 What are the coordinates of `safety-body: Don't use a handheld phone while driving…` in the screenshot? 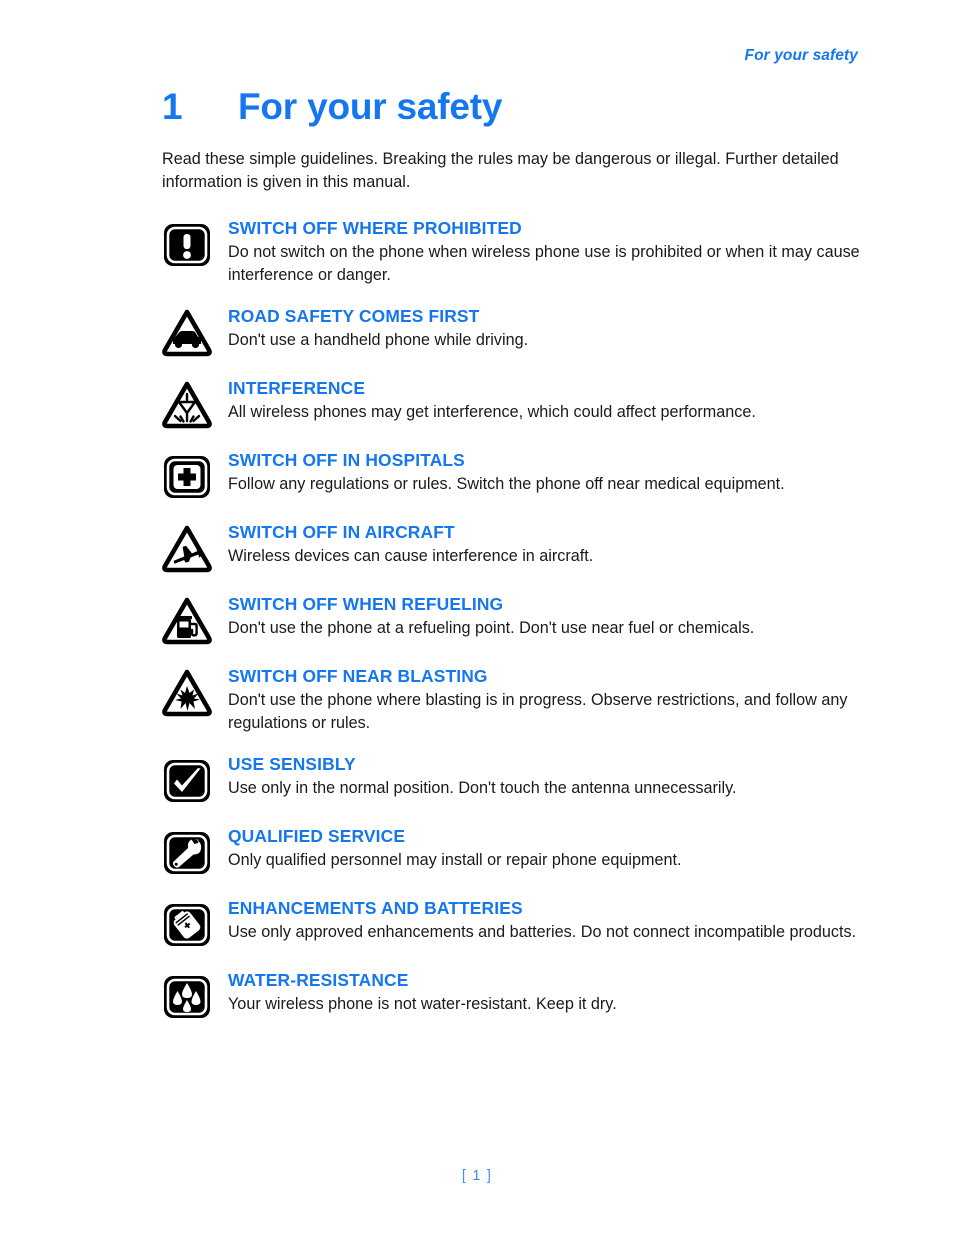 It's located at (378, 340).